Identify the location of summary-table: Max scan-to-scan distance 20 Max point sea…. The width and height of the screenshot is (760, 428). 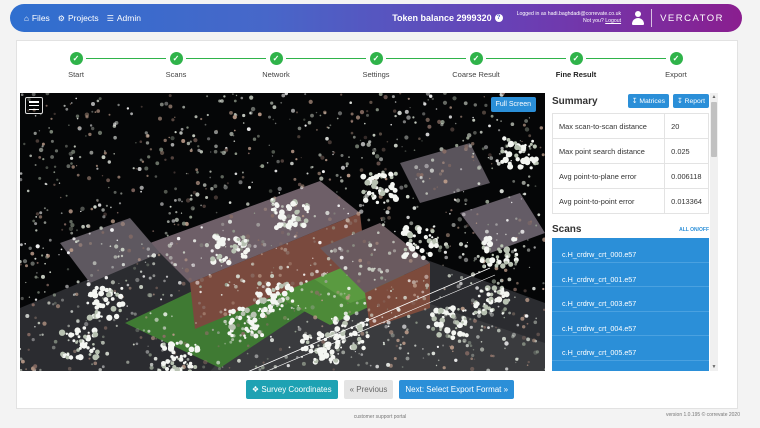
(630, 163).